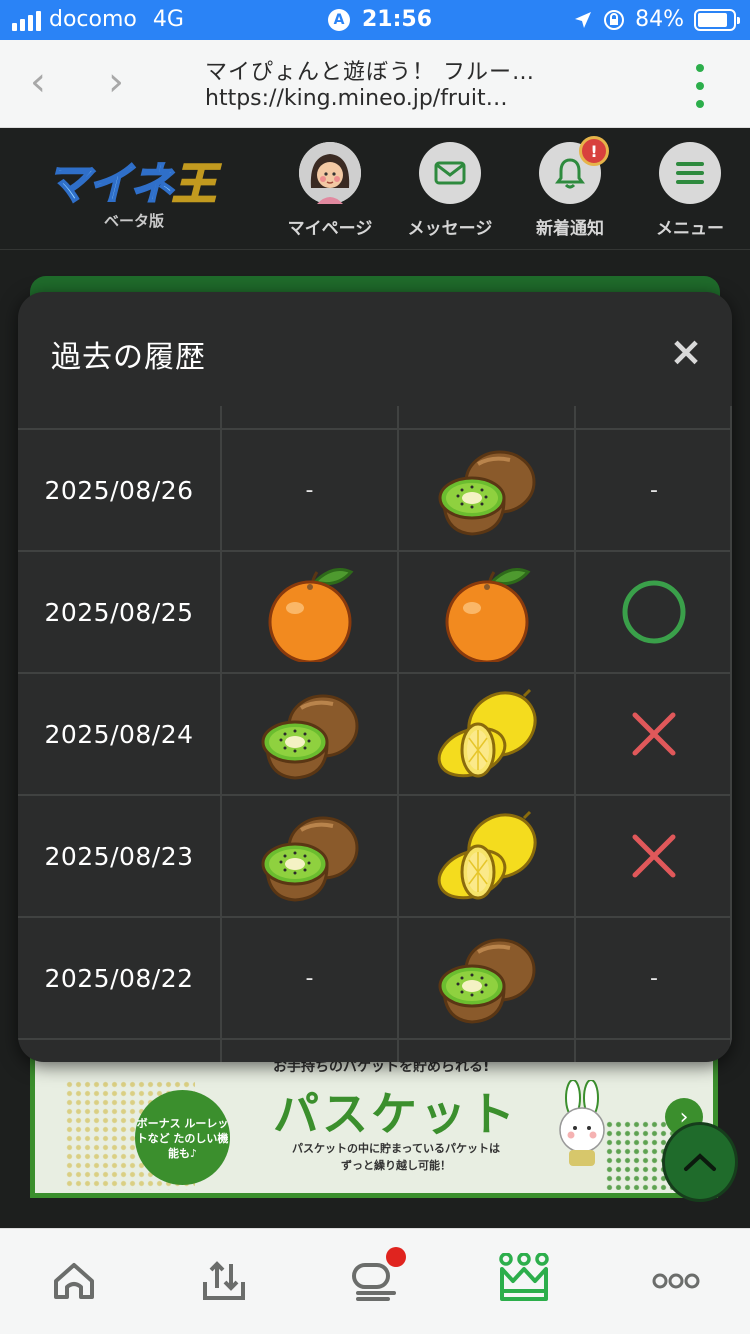 Image resolution: width=750 pixels, height=1334 pixels. What do you see at coordinates (700, 86) in the screenshot?
I see `more-options-icon` at bounding box center [700, 86].